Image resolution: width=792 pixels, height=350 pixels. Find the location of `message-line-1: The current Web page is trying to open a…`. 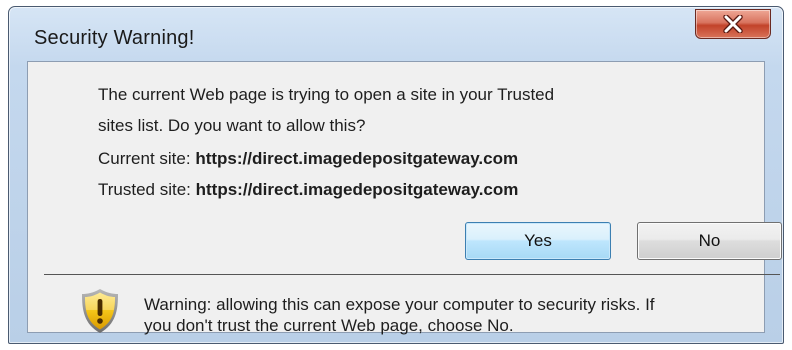

message-line-1: The current Web page is trying to open a… is located at coordinates (326, 94).